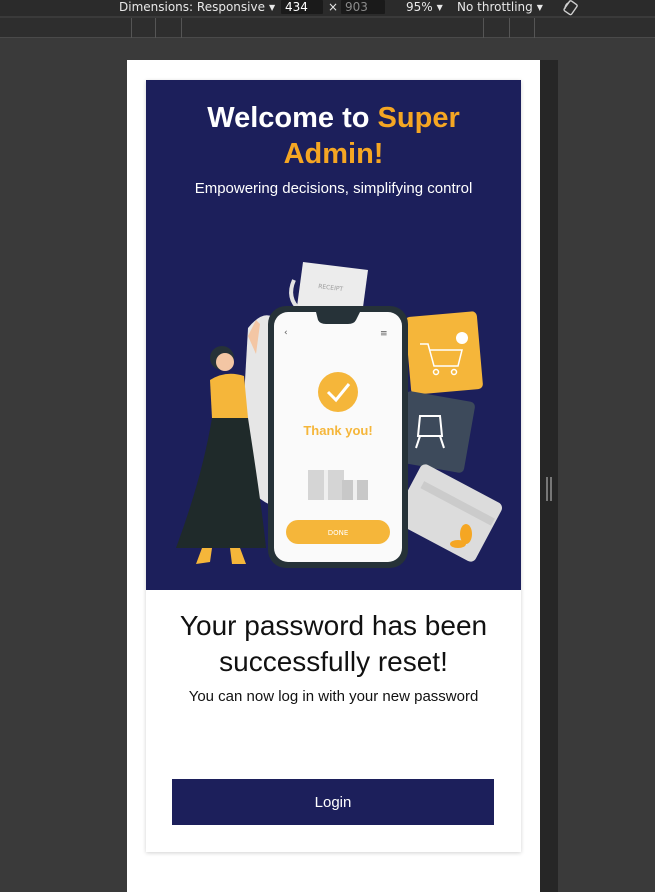 Image resolution: width=655 pixels, height=892 pixels. Describe the element at coordinates (333, 136) in the screenshot. I see `hero-title: Welcome to Super Admin!` at that location.